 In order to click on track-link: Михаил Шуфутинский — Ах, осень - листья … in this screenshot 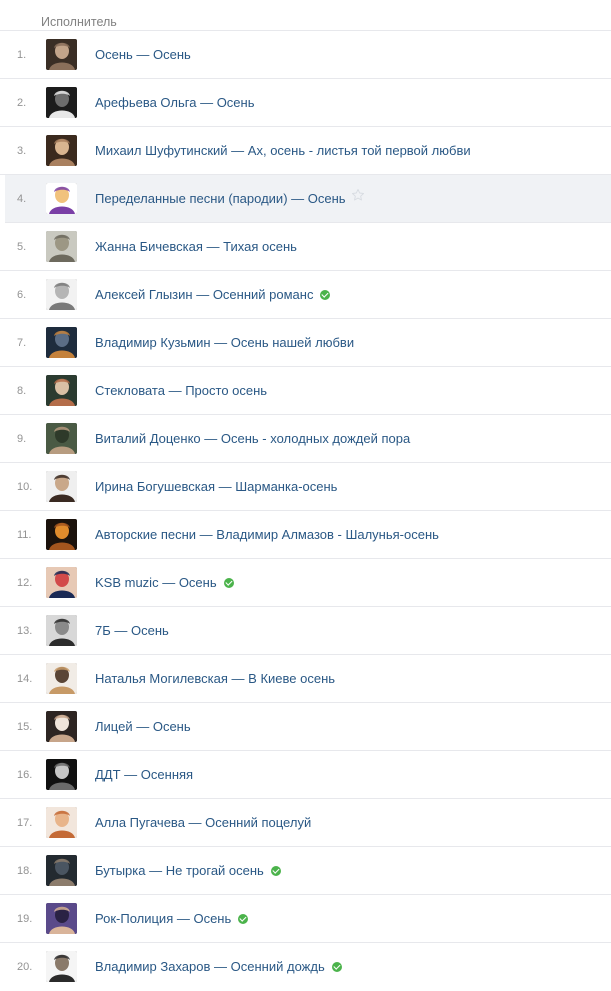, I will do `click(283, 151)`.